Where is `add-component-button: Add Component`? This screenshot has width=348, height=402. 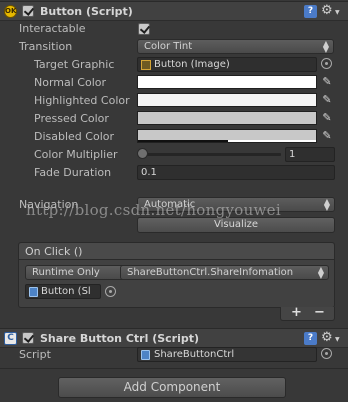 add-component-button: Add Component is located at coordinates (172, 387).